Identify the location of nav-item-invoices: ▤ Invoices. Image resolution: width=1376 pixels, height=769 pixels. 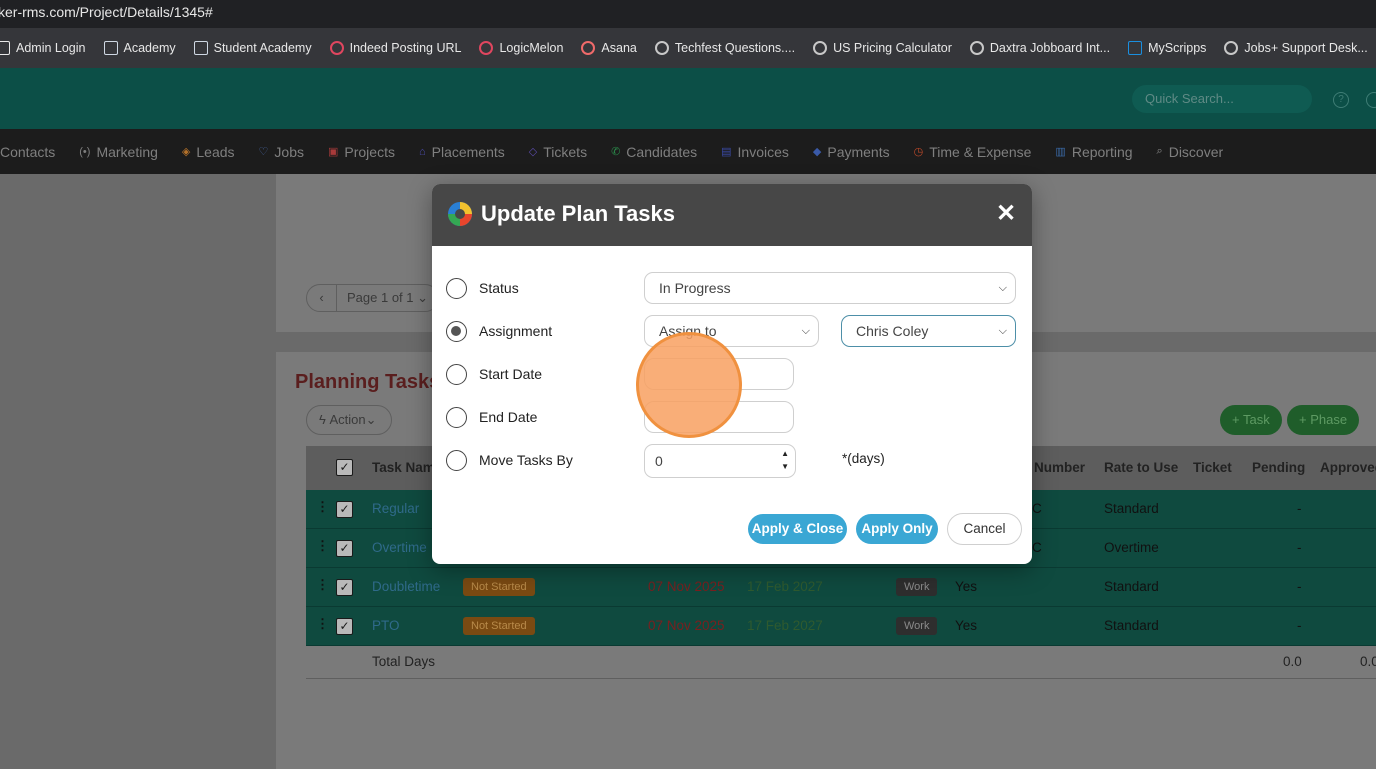
(755, 152).